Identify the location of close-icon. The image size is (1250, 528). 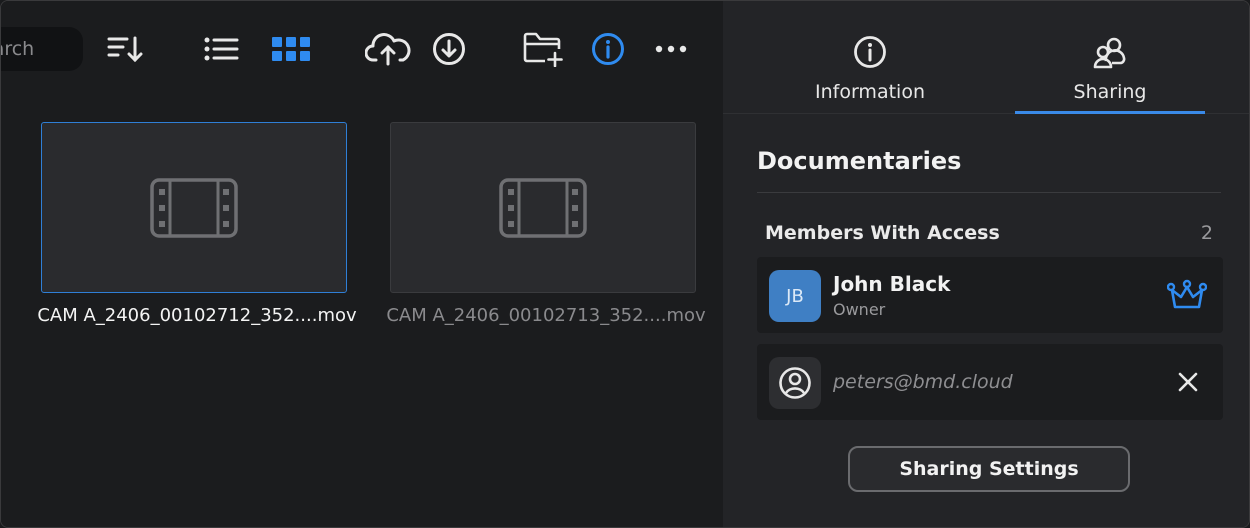
(1188, 382).